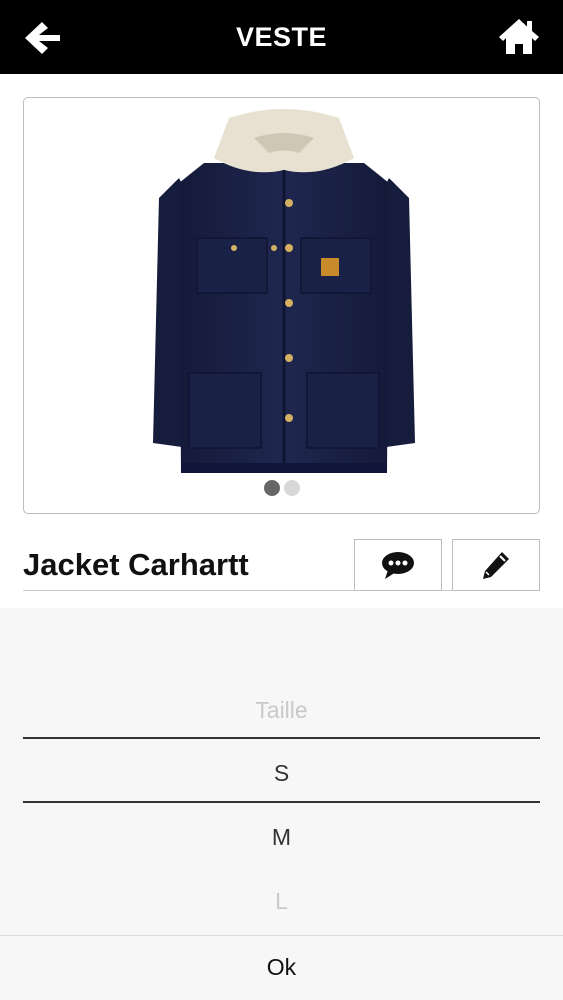 The image size is (563, 1000). I want to click on picker-option-selected: S, so click(281, 773).